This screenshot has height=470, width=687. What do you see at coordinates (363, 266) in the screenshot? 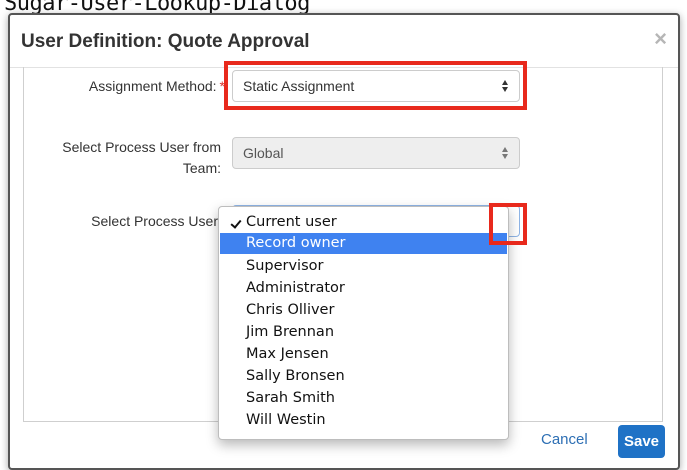
I see `option-supervisor: Supervisor` at bounding box center [363, 266].